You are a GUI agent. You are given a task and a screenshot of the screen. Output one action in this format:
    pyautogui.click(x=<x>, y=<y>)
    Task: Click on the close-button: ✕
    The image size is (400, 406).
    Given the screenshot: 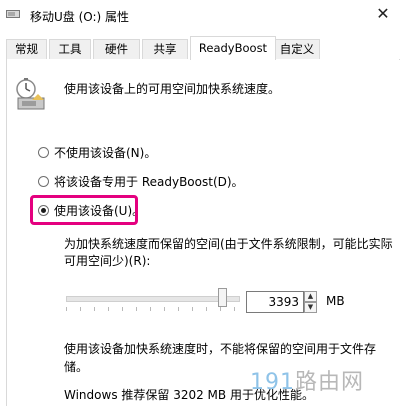 What is the action you would take?
    pyautogui.click(x=383, y=14)
    